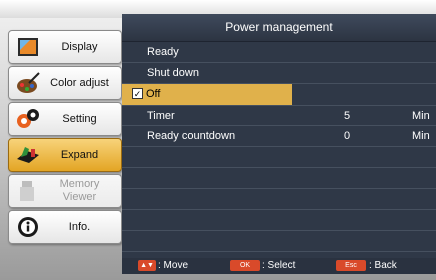 Image resolution: width=436 pixels, height=280 pixels. What do you see at coordinates (28, 47) in the screenshot?
I see `display-icon` at bounding box center [28, 47].